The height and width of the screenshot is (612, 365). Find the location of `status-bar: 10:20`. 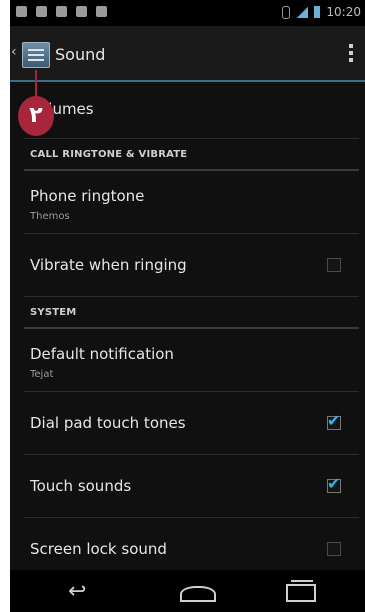

status-bar: 10:20 is located at coordinates (187, 13).